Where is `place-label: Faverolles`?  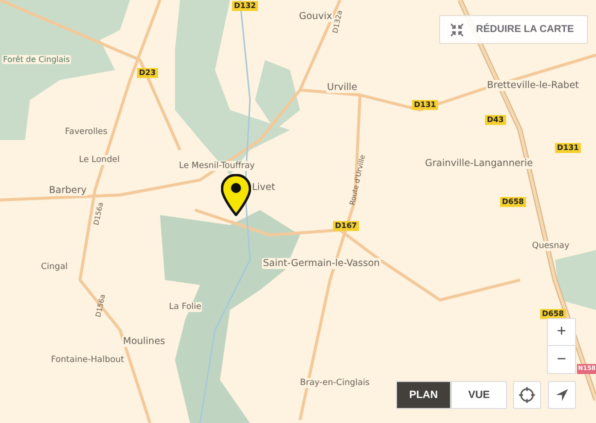 place-label: Faverolles is located at coordinates (86, 132).